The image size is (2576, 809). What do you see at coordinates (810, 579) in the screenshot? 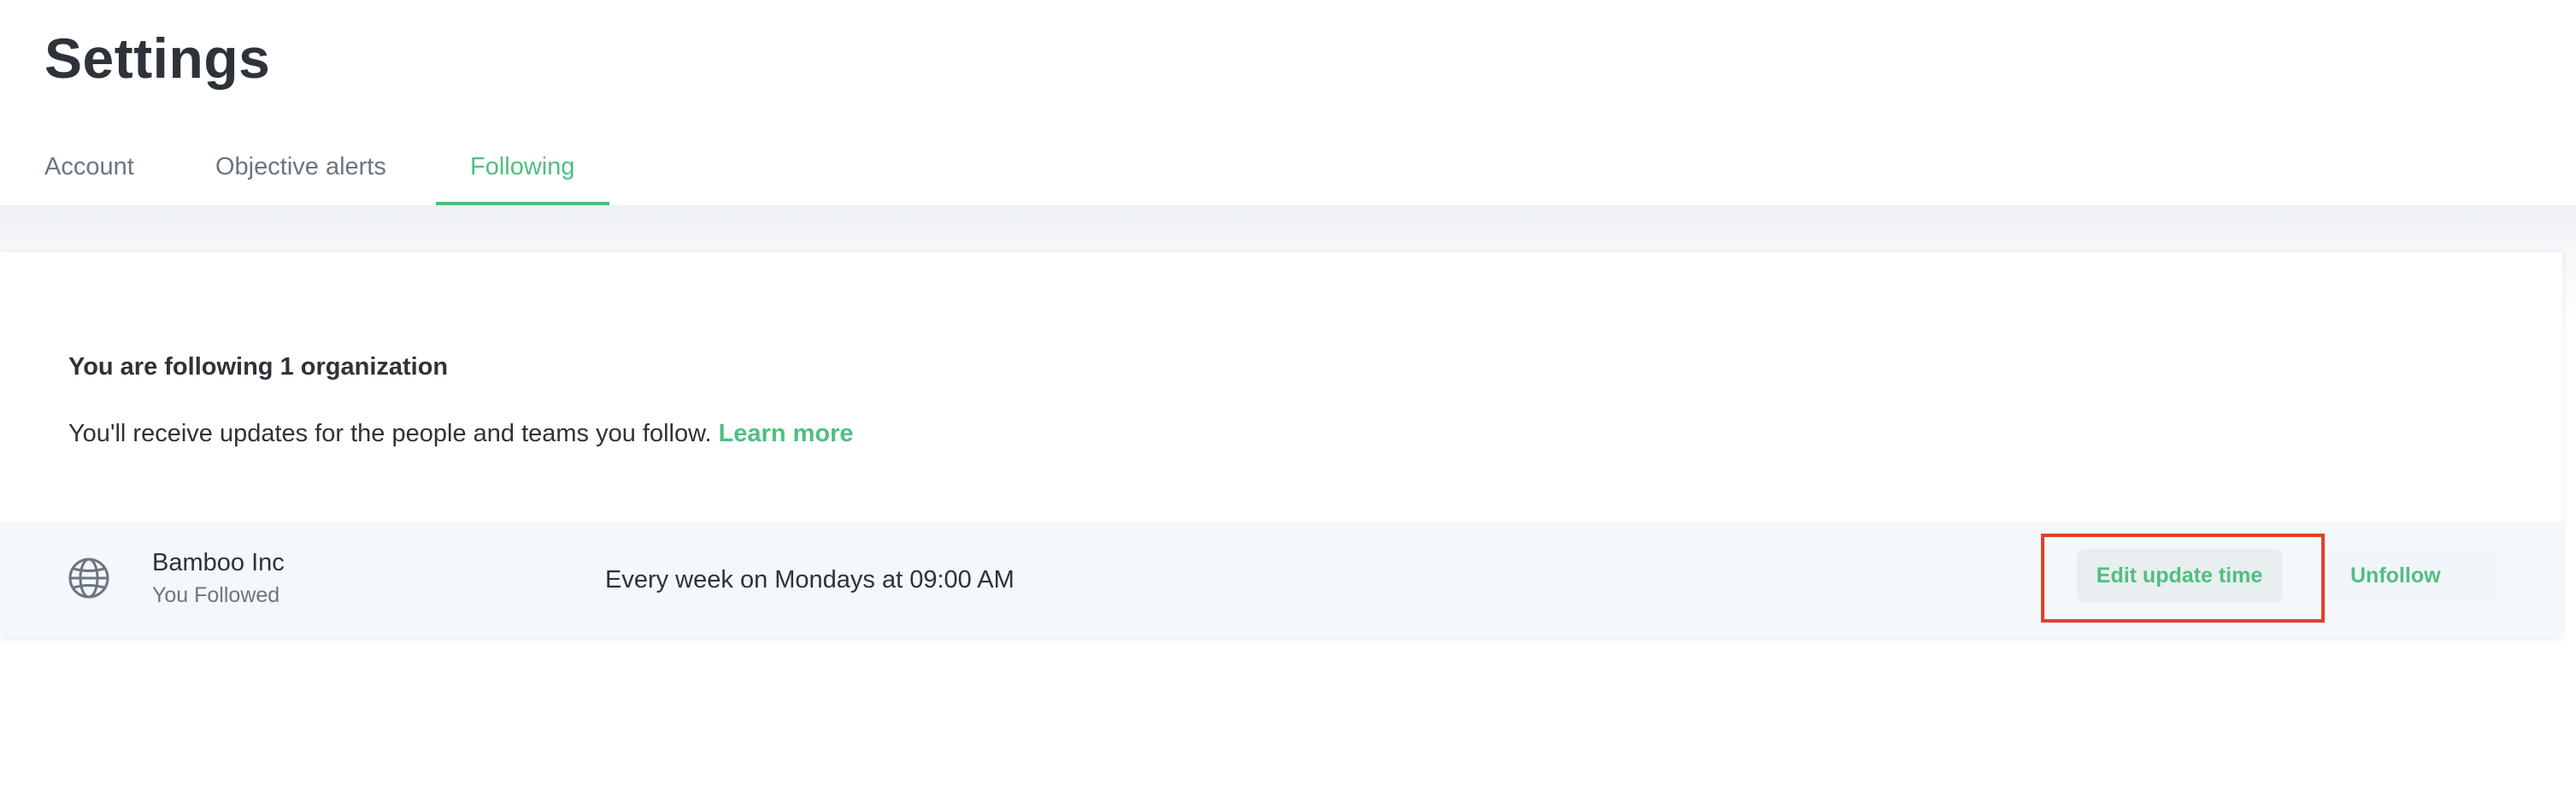
I see `update-schedule: Every week on Mondays at 09:00 AM` at bounding box center [810, 579].